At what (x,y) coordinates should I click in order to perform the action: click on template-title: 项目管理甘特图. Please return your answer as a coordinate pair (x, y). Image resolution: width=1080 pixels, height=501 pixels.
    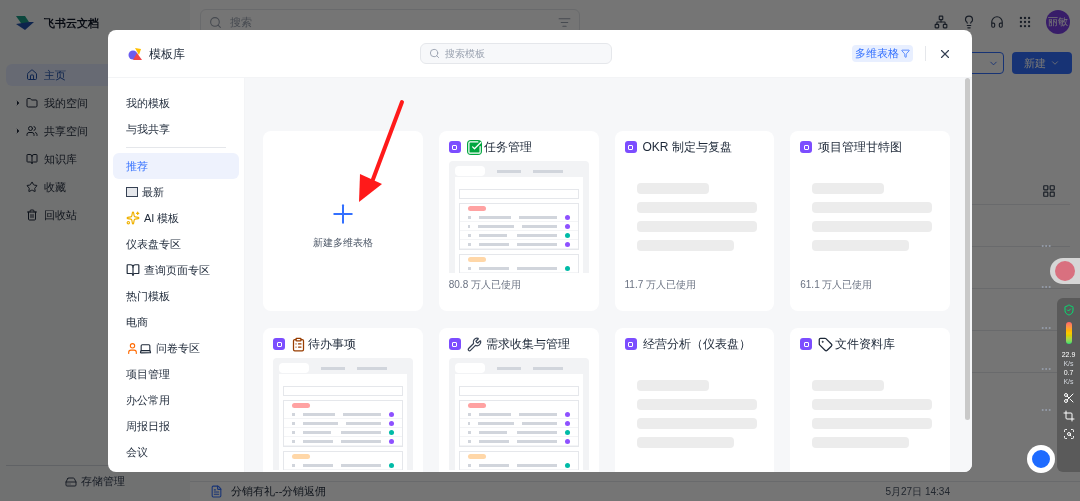
    Looking at the image, I should click on (860, 147).